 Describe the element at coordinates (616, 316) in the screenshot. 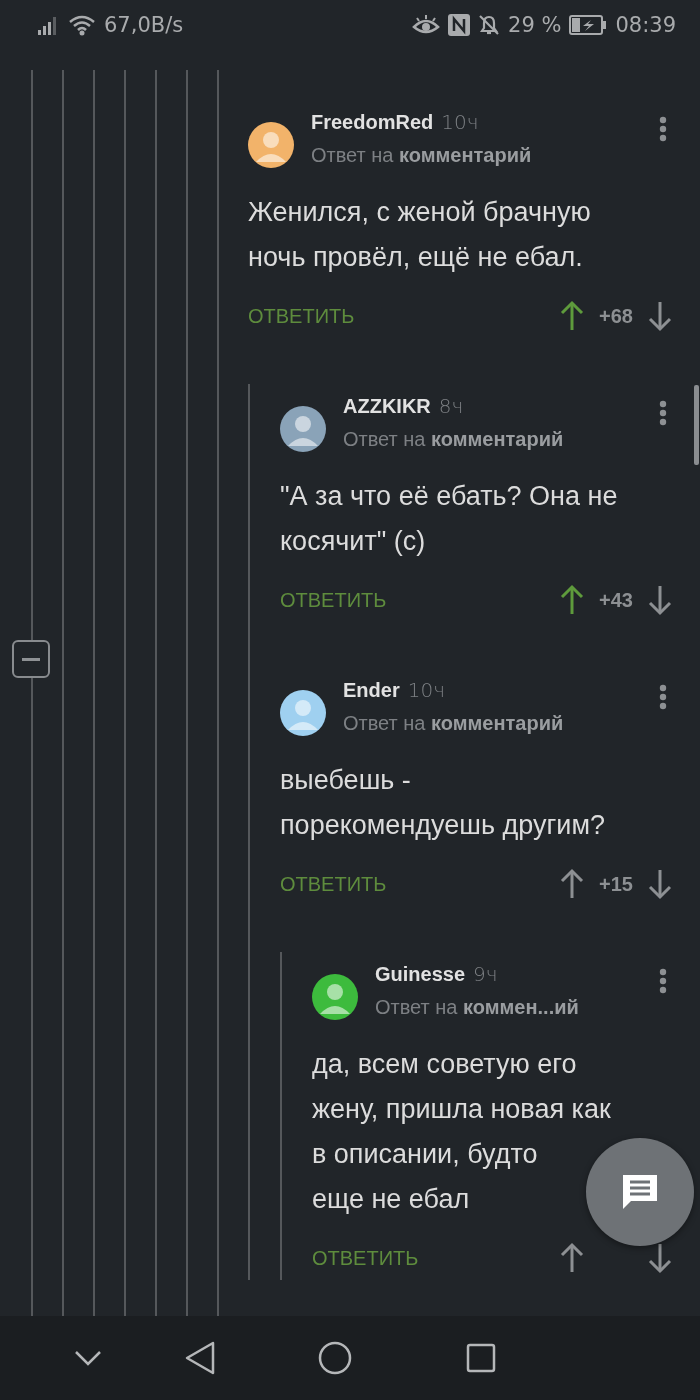

I see `score: +68` at that location.